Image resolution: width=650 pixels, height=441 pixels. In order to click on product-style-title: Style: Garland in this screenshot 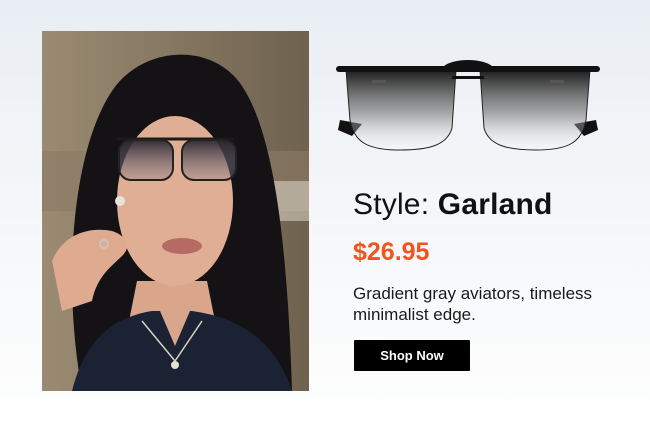, I will do `click(453, 205)`.